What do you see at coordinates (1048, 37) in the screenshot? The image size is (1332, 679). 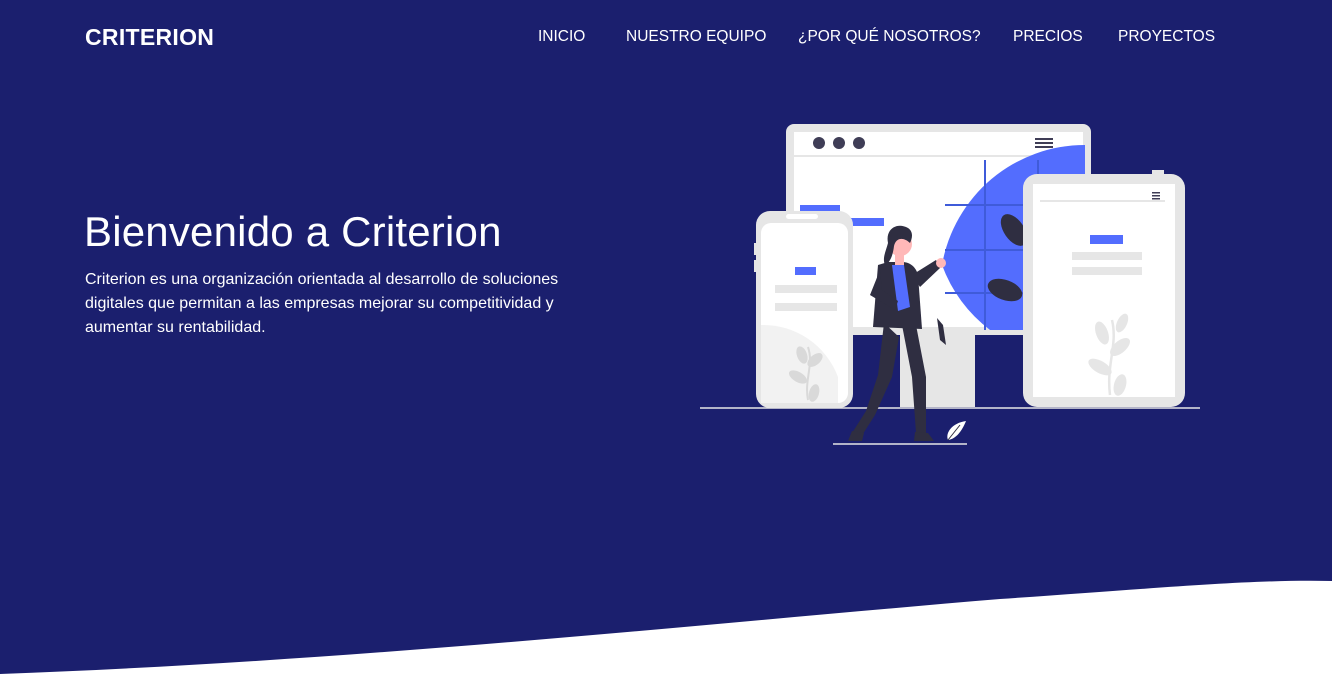 I see `nav-link-precios: PRECIOS` at bounding box center [1048, 37].